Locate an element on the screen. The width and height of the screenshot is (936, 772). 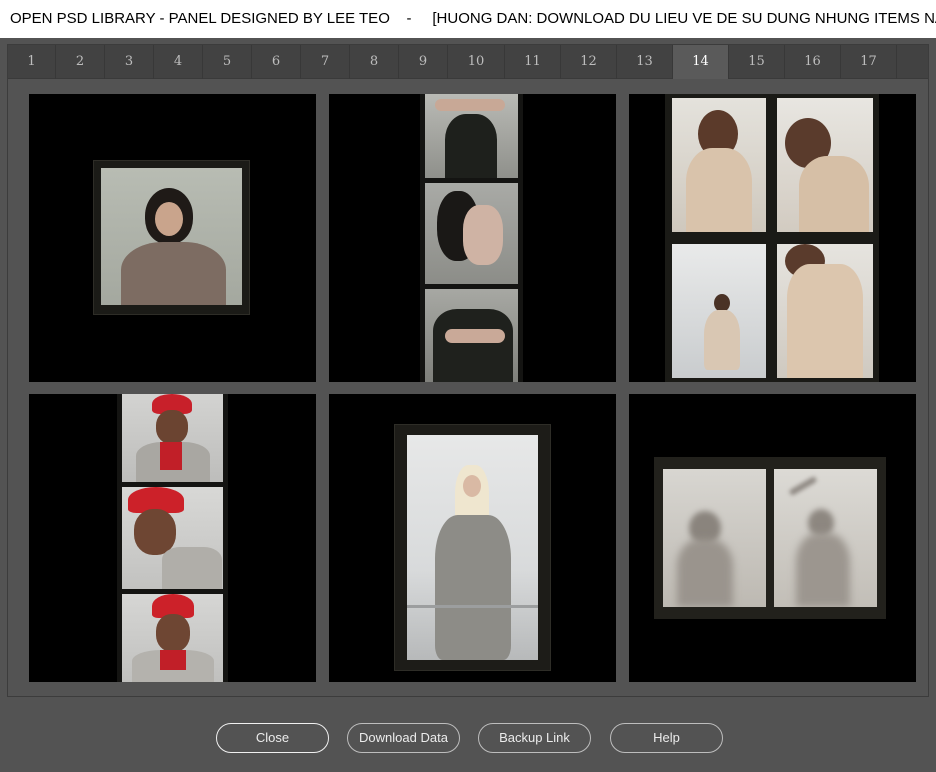
tab-bar: 1 2 3 4 5 6 7 8 9 10 11 12 13 14 15 16 17 is located at coordinates (468, 62).